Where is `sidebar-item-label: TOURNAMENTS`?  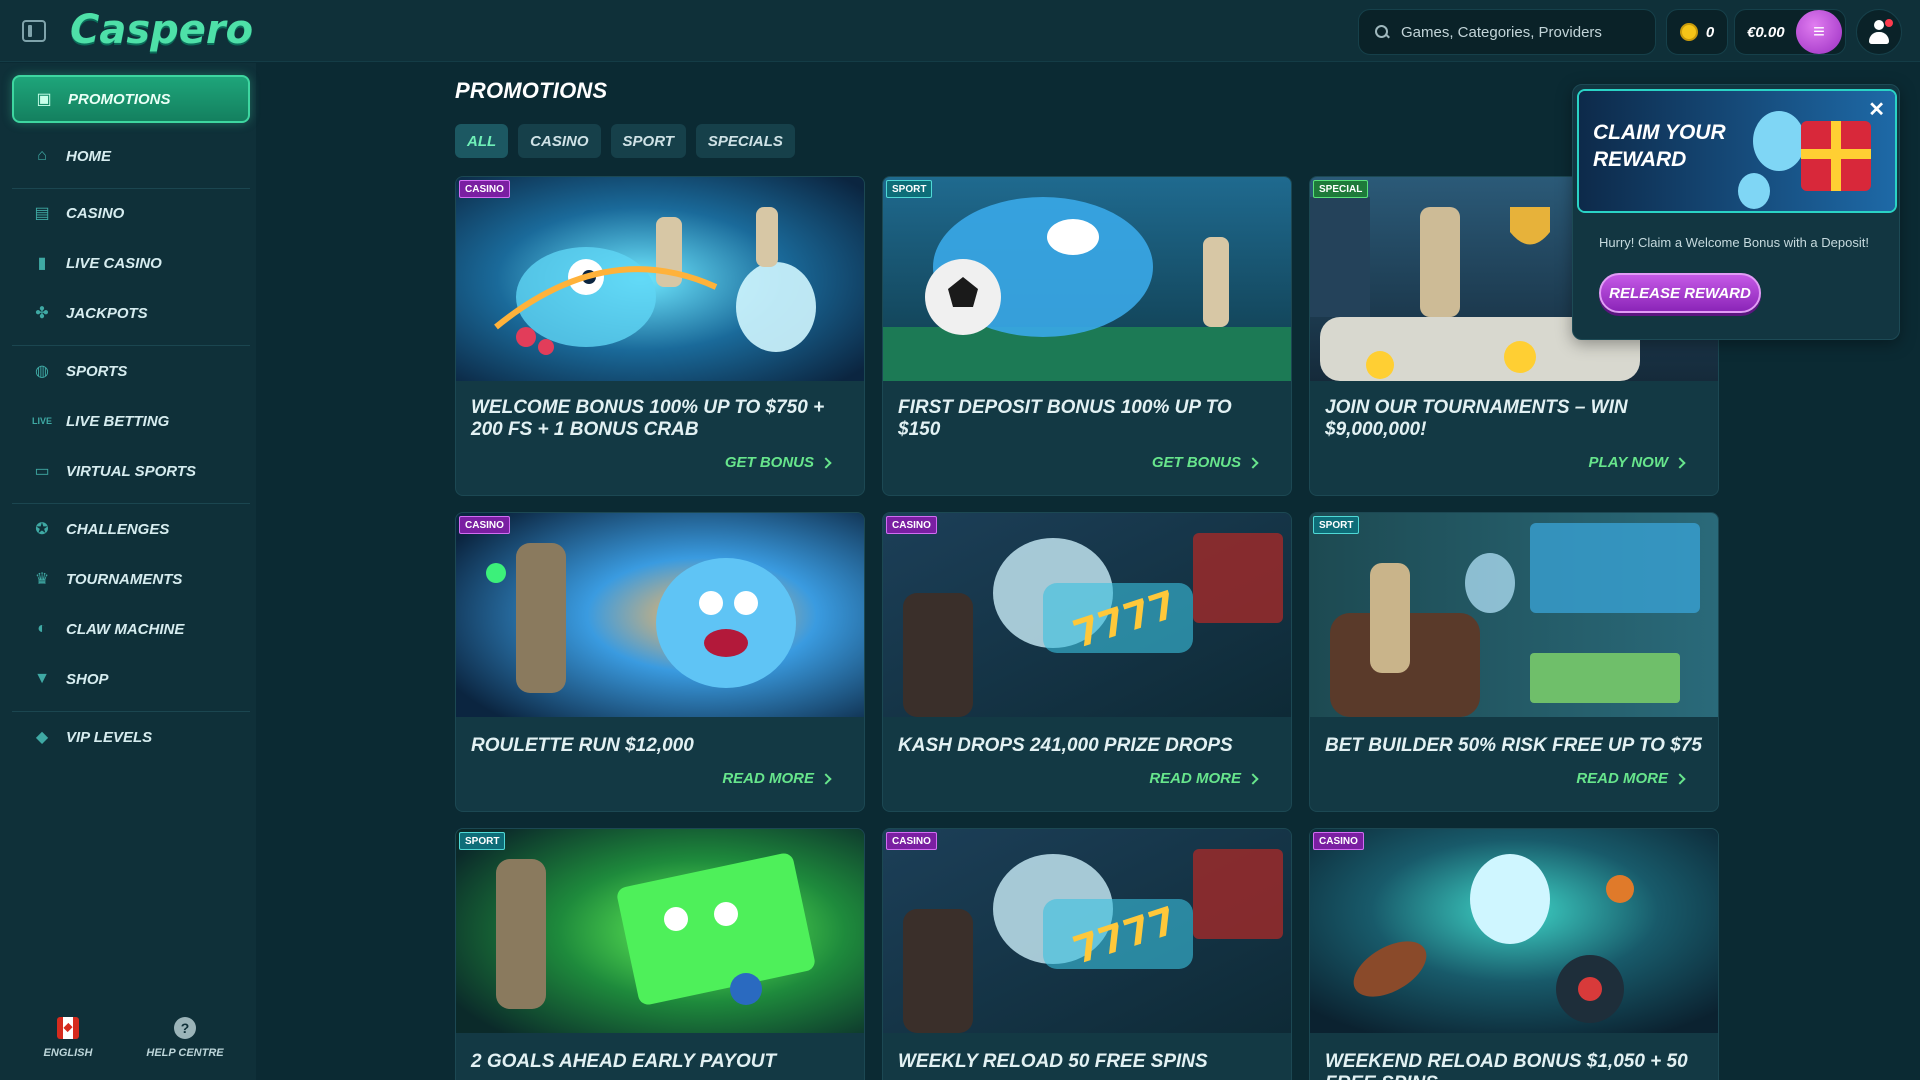 sidebar-item-label: TOURNAMENTS is located at coordinates (124, 579).